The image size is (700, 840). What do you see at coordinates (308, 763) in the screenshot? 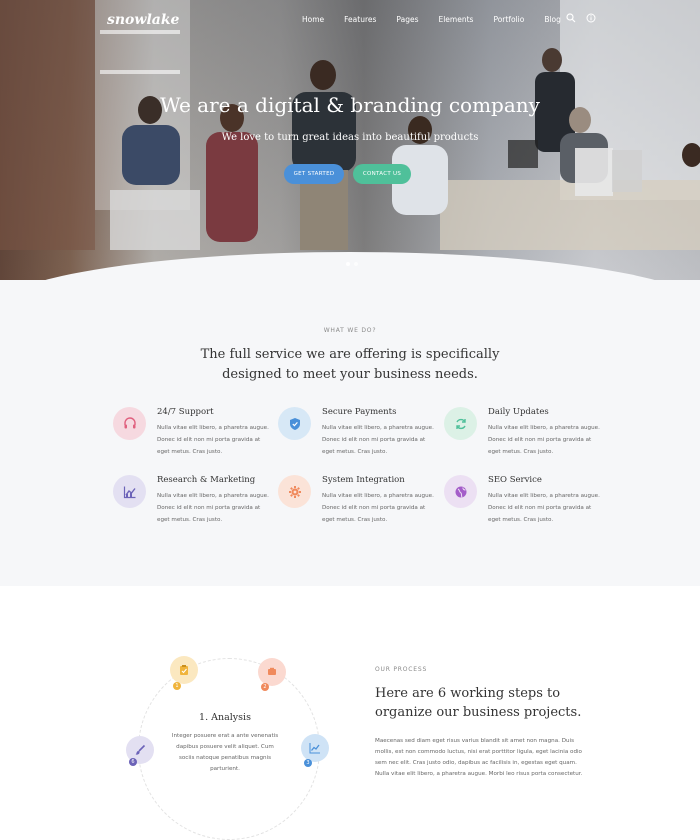
I see `step-number: 3` at bounding box center [308, 763].